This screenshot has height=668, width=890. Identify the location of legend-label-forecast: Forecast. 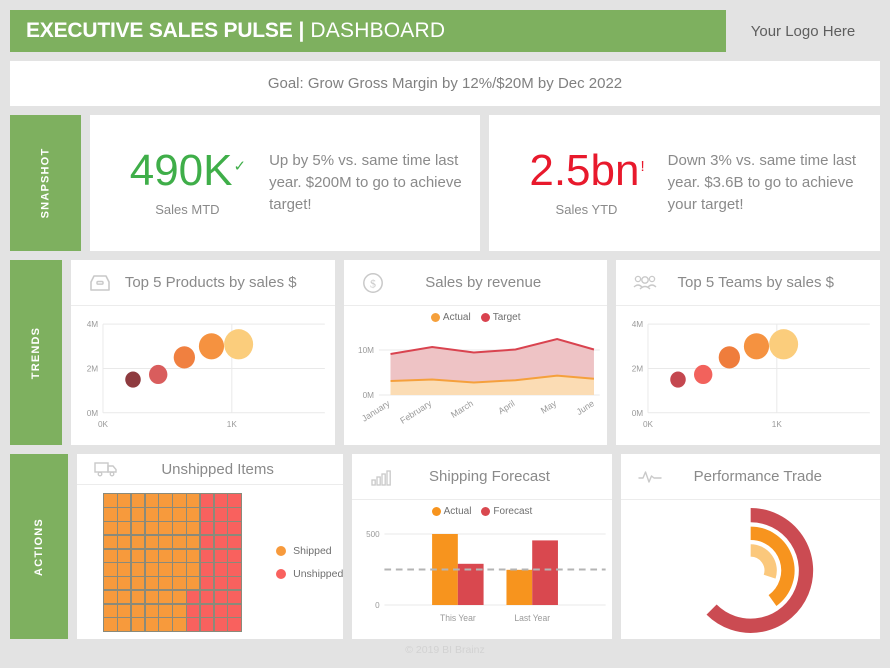
(513, 511).